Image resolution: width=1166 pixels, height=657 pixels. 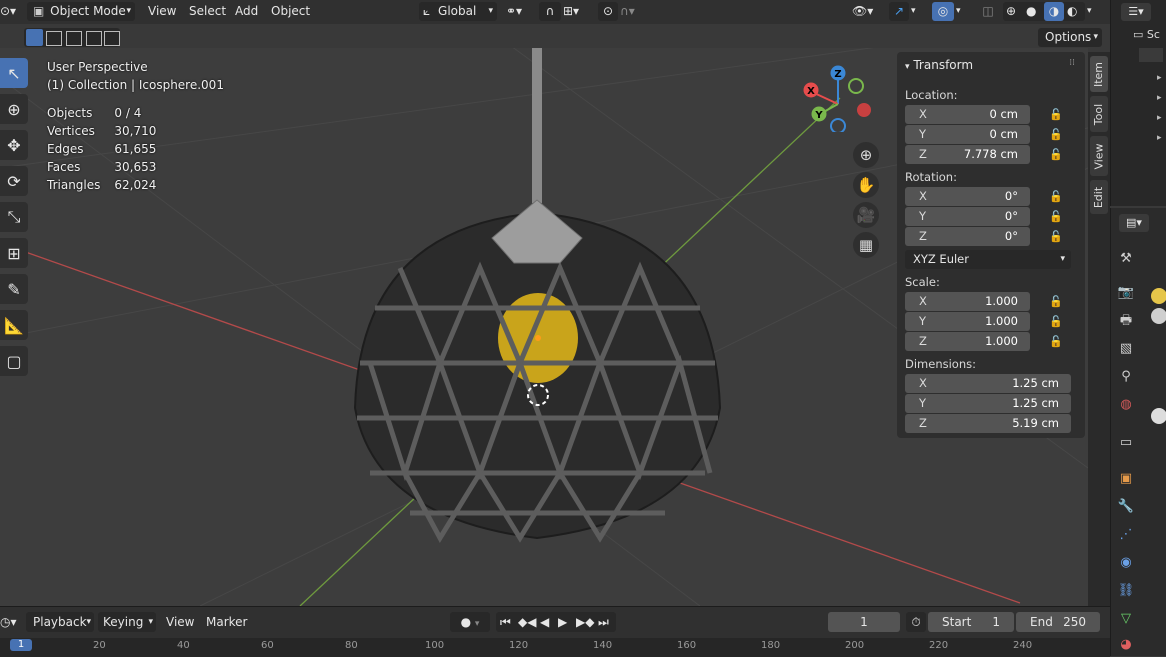 I want to click on select-box-tool: ↖, so click(x=14, y=73).